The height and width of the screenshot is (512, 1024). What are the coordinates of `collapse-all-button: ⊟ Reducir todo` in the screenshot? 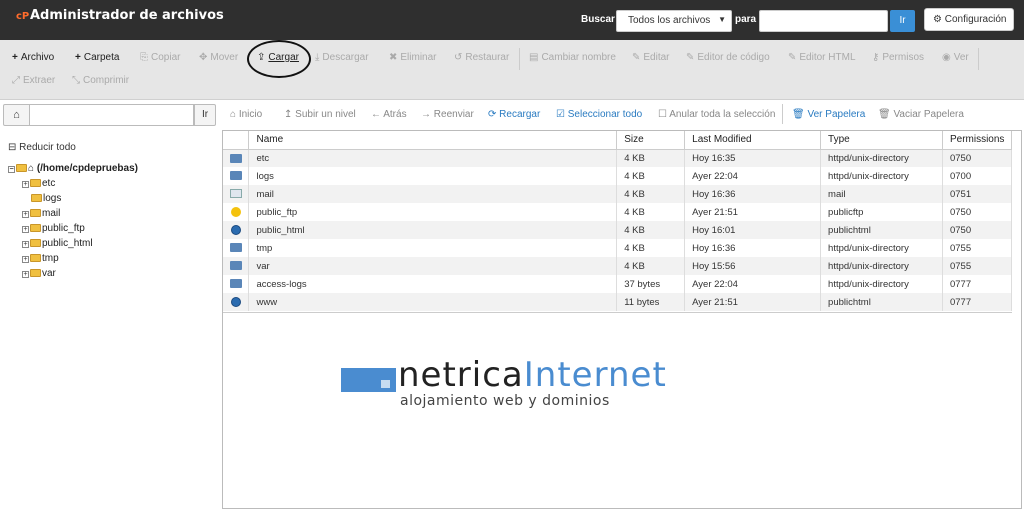 It's located at (42, 147).